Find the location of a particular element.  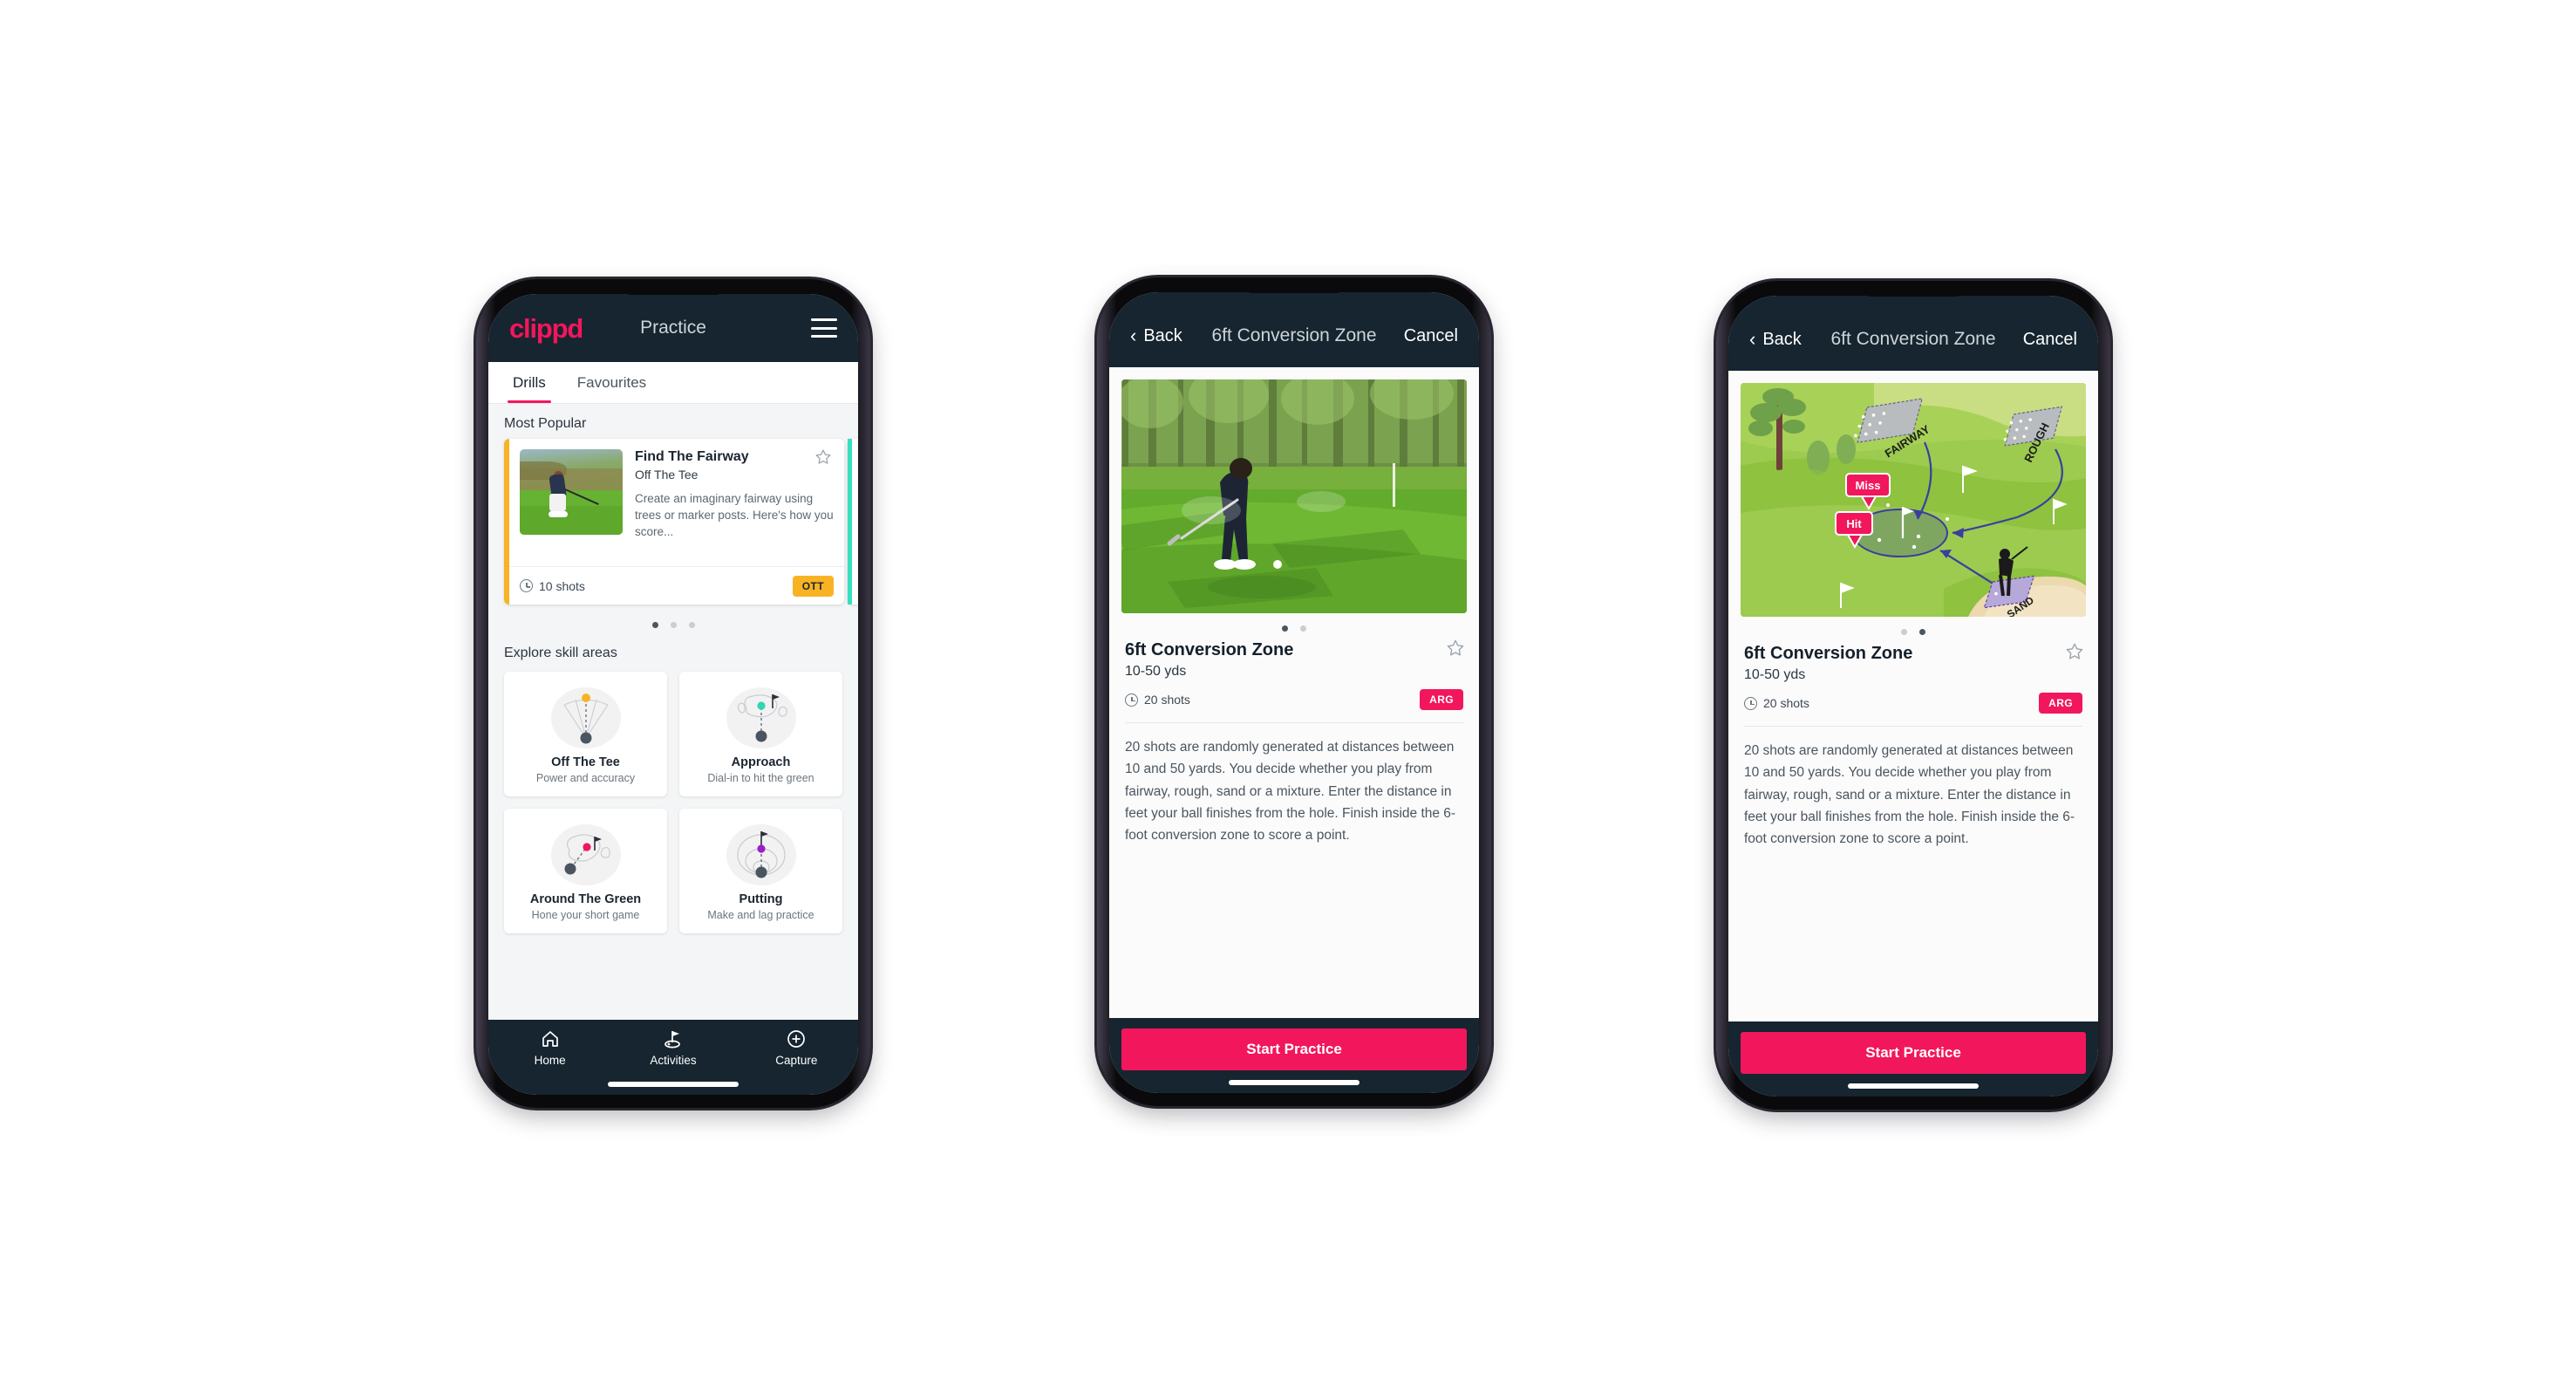

drill-name: Find The Fairway is located at coordinates (692, 456).